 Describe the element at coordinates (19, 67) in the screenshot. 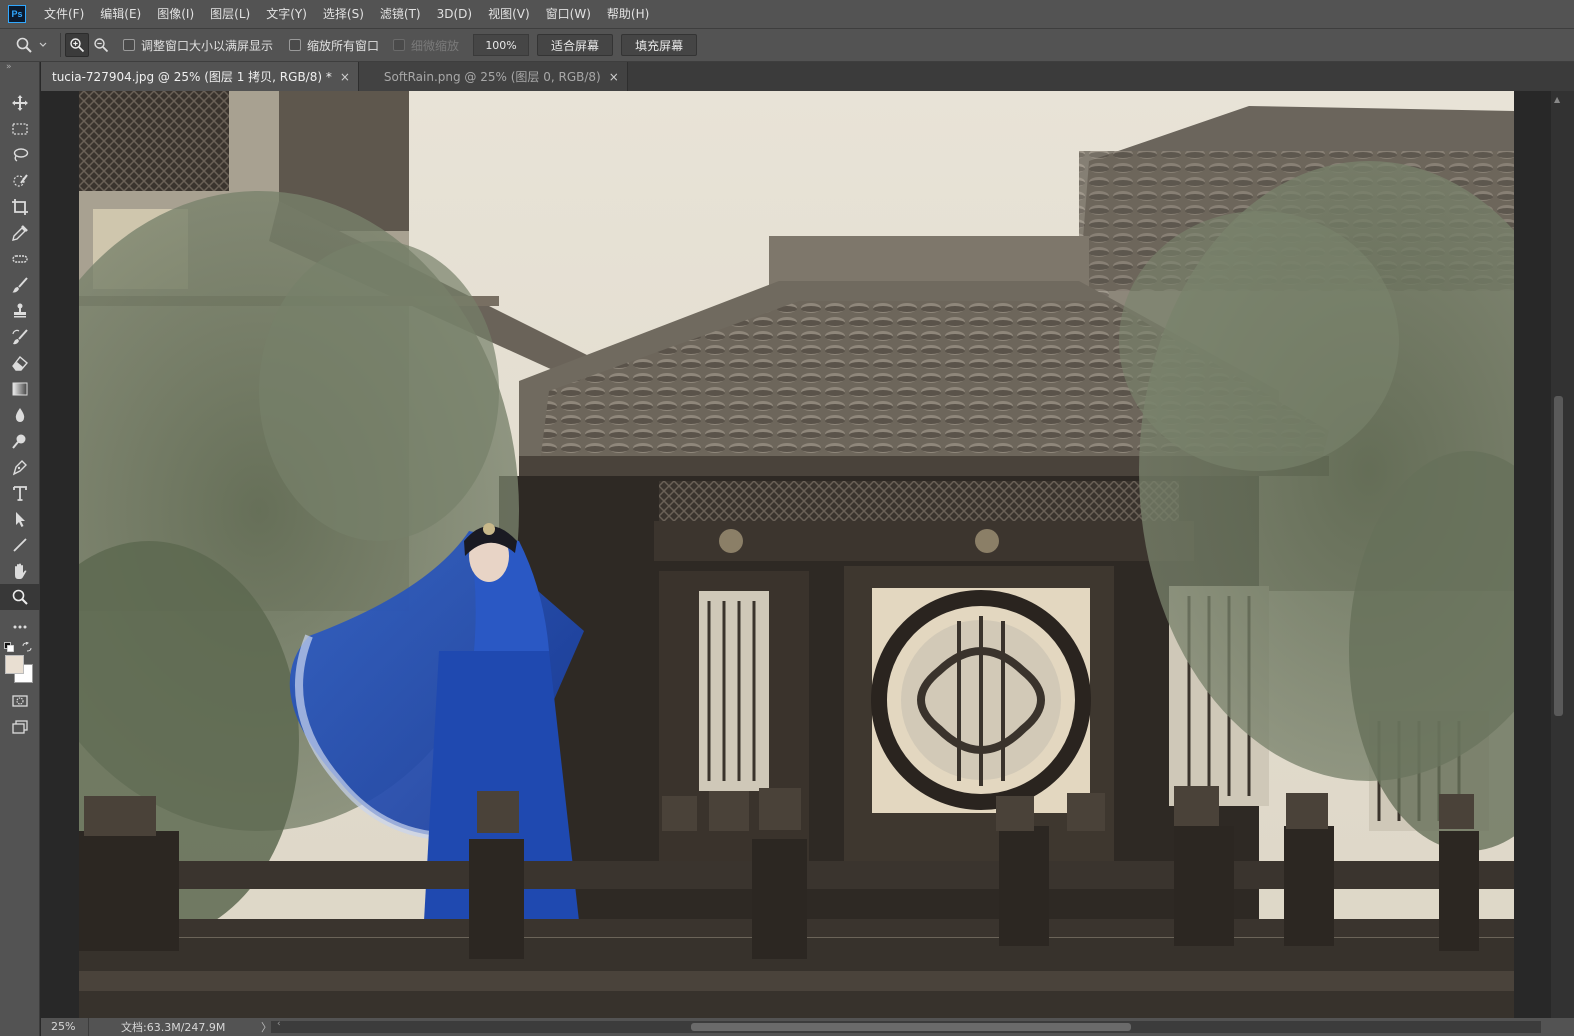

I see `panel-grip-icon: »` at that location.